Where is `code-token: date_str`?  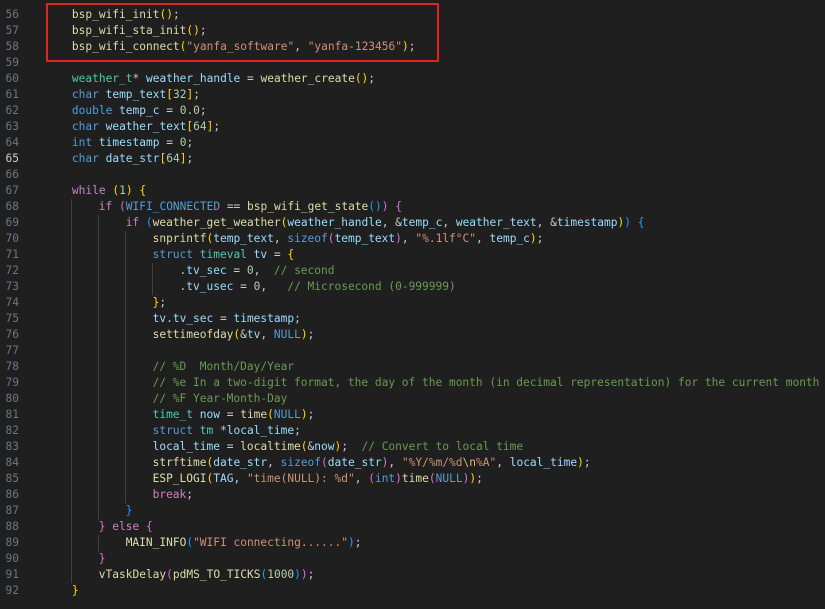 code-token: date_str is located at coordinates (354, 462).